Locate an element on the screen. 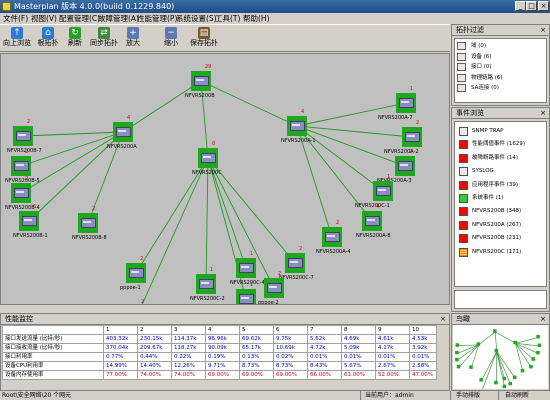 The height and width of the screenshot is (400, 550). topology-node: 1 NFVRS200A-7 is located at coordinates (397, 103).